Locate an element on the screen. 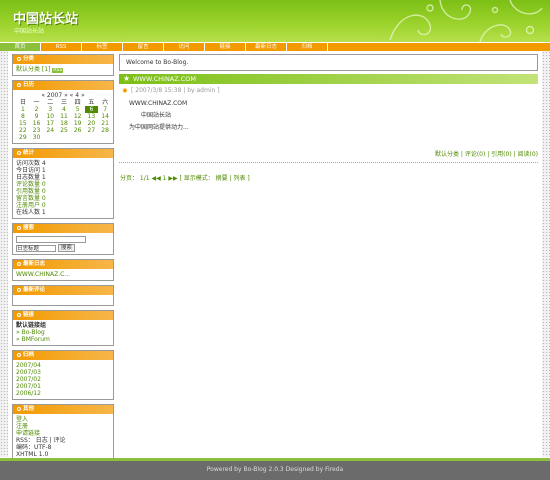 The height and width of the screenshot is (480, 550). nav-rss: RSS is located at coordinates (61, 47).